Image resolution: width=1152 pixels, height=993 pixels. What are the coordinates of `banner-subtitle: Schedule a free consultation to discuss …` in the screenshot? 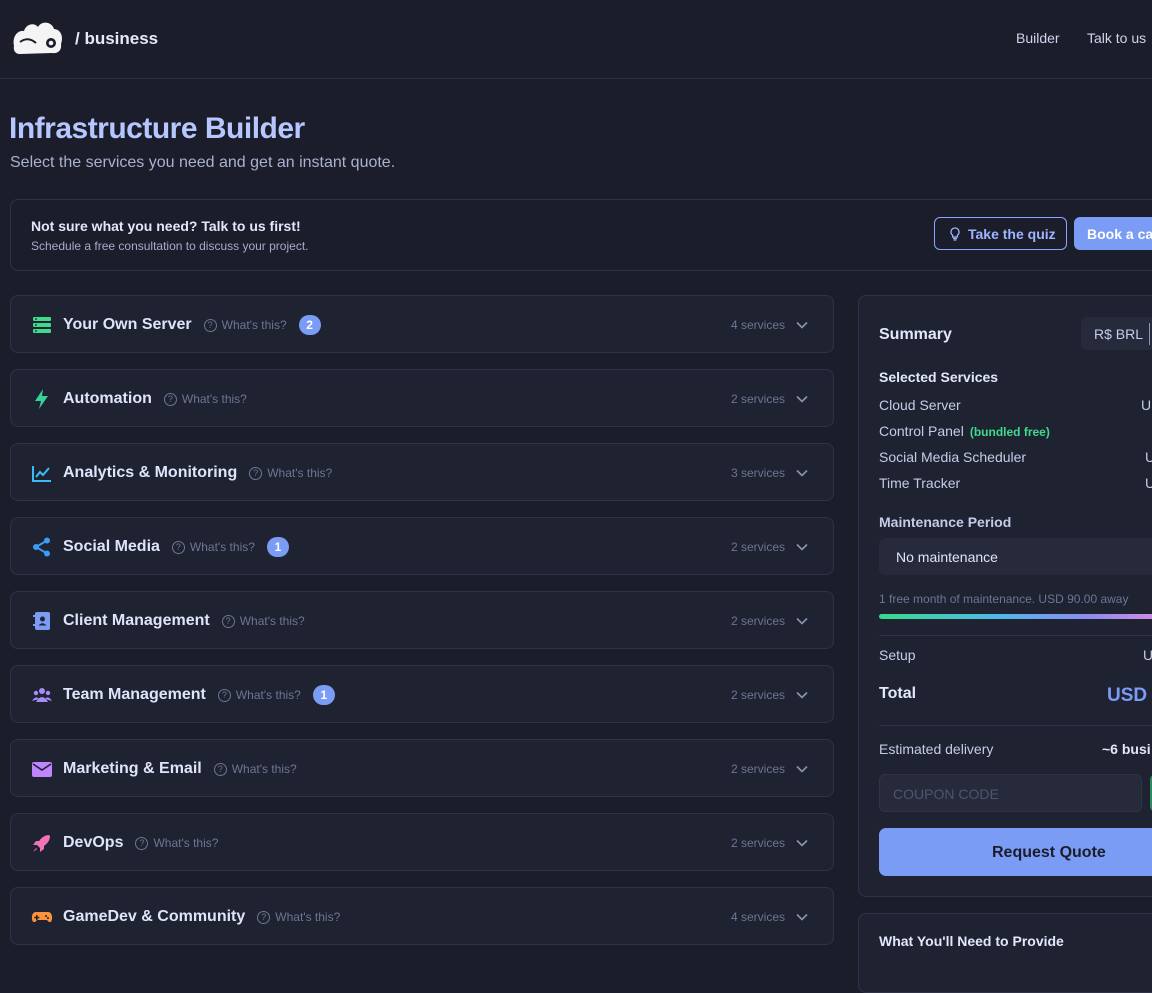 It's located at (170, 246).